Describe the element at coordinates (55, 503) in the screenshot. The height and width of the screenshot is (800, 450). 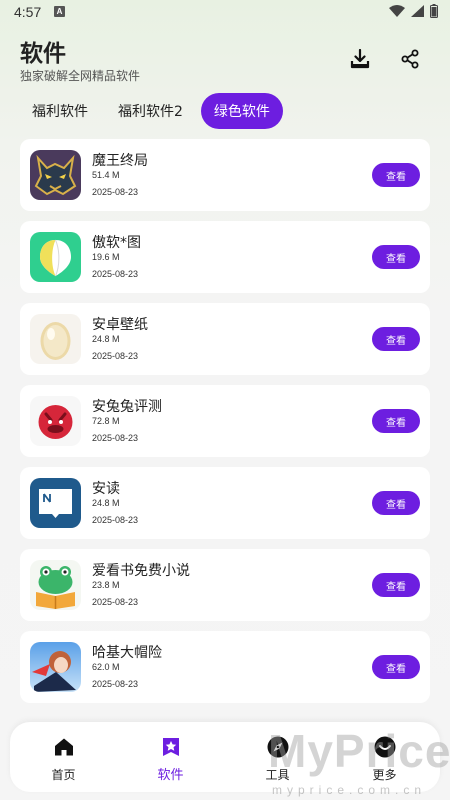
I see `book-chat-icon` at that location.